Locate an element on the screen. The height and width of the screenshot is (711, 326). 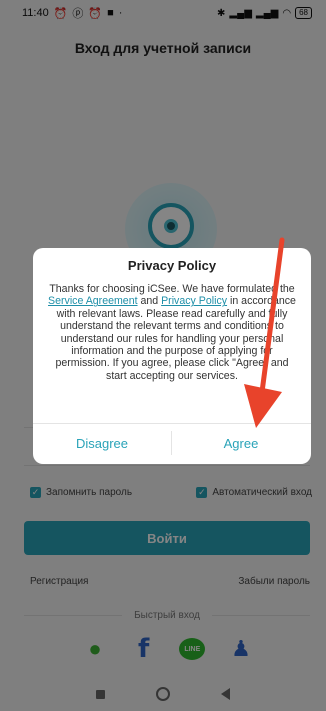
dialog-title: Privacy Policy is located at coordinates (172, 265).